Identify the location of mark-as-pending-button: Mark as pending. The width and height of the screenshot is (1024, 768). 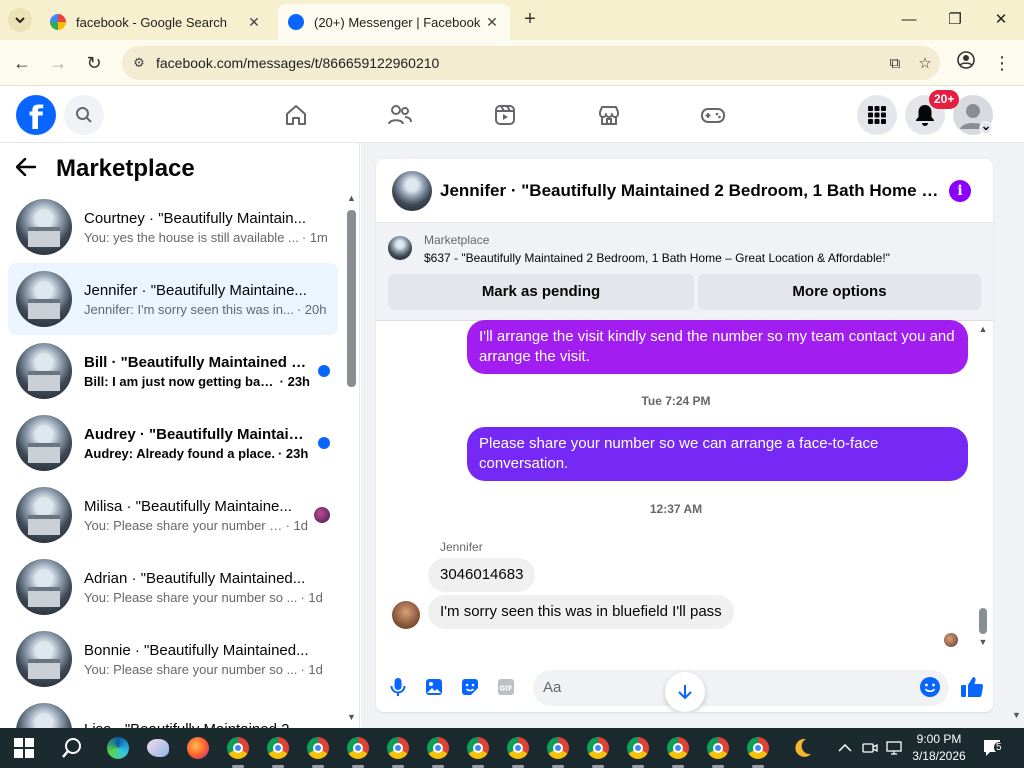
(541, 292).